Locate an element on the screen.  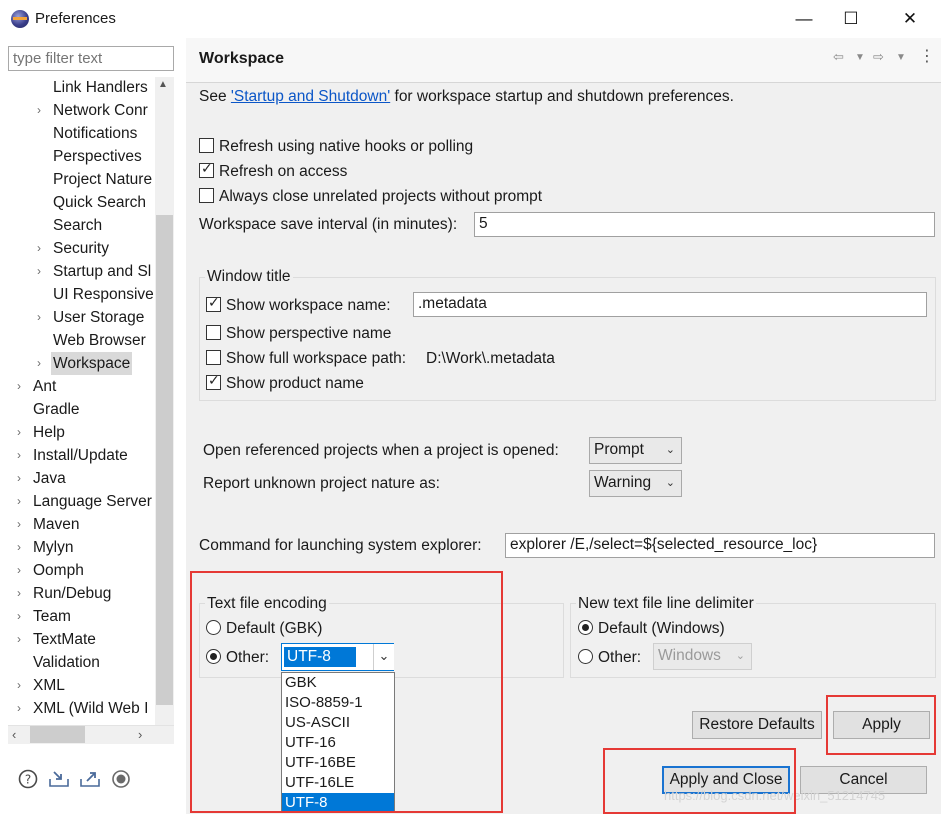
see-prefix: See is located at coordinates (215, 96).